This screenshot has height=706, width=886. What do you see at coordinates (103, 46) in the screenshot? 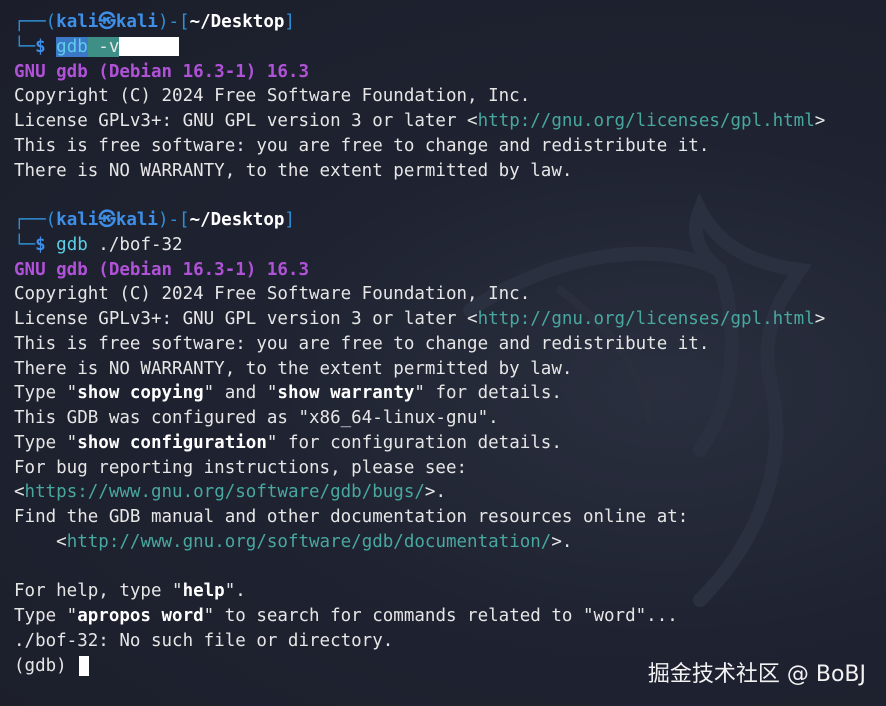
I see `command-args: -v` at bounding box center [103, 46].